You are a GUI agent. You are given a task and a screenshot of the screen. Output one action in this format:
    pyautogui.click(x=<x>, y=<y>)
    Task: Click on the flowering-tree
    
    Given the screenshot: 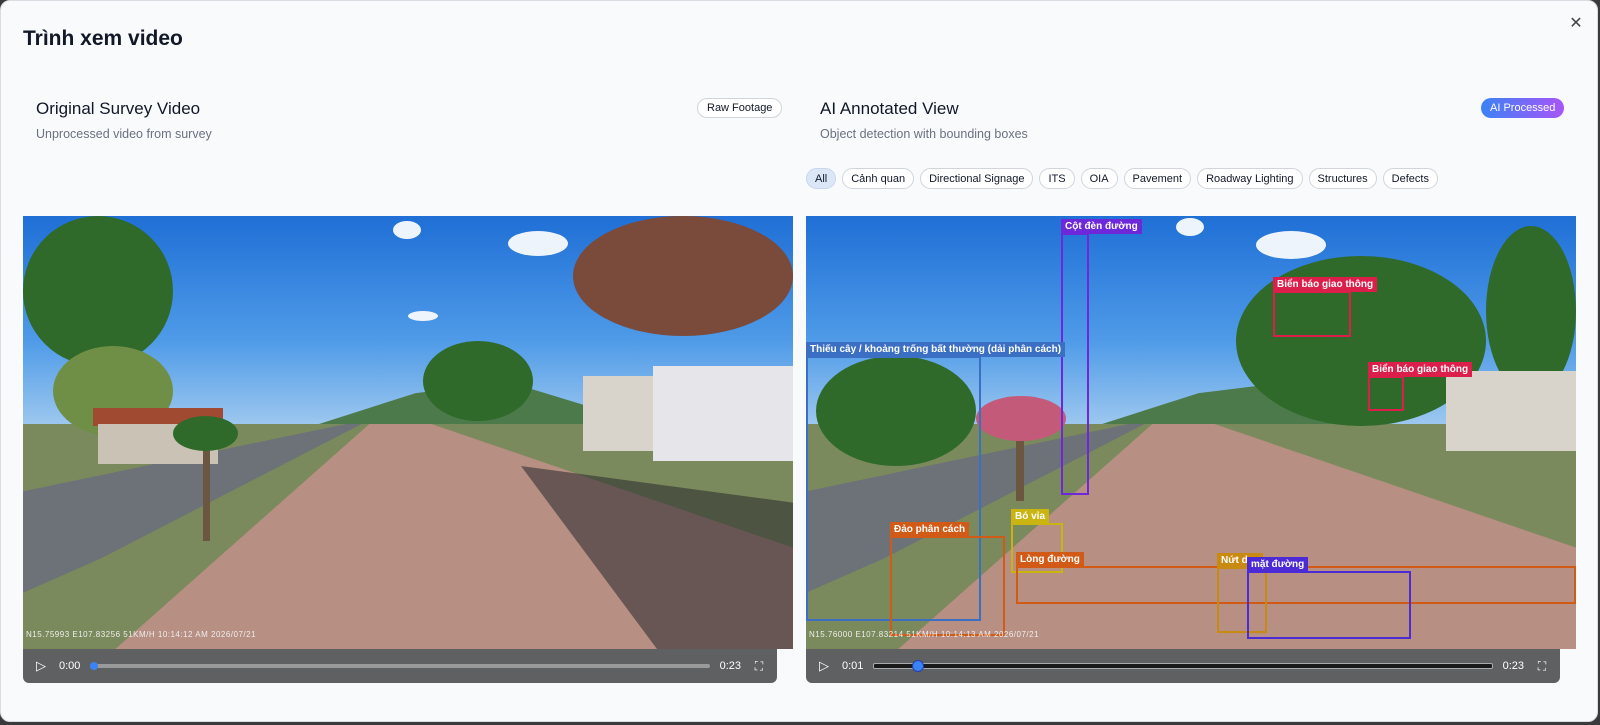 What is the action you would take?
    pyautogui.click(x=1021, y=418)
    